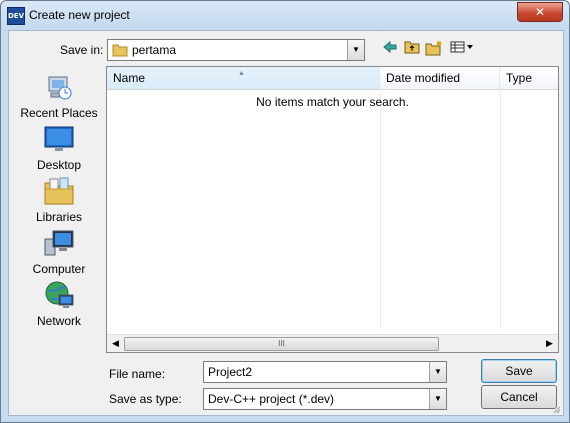 This screenshot has width=570, height=423. I want to click on place-recent-places: Recent Places, so click(59, 95).